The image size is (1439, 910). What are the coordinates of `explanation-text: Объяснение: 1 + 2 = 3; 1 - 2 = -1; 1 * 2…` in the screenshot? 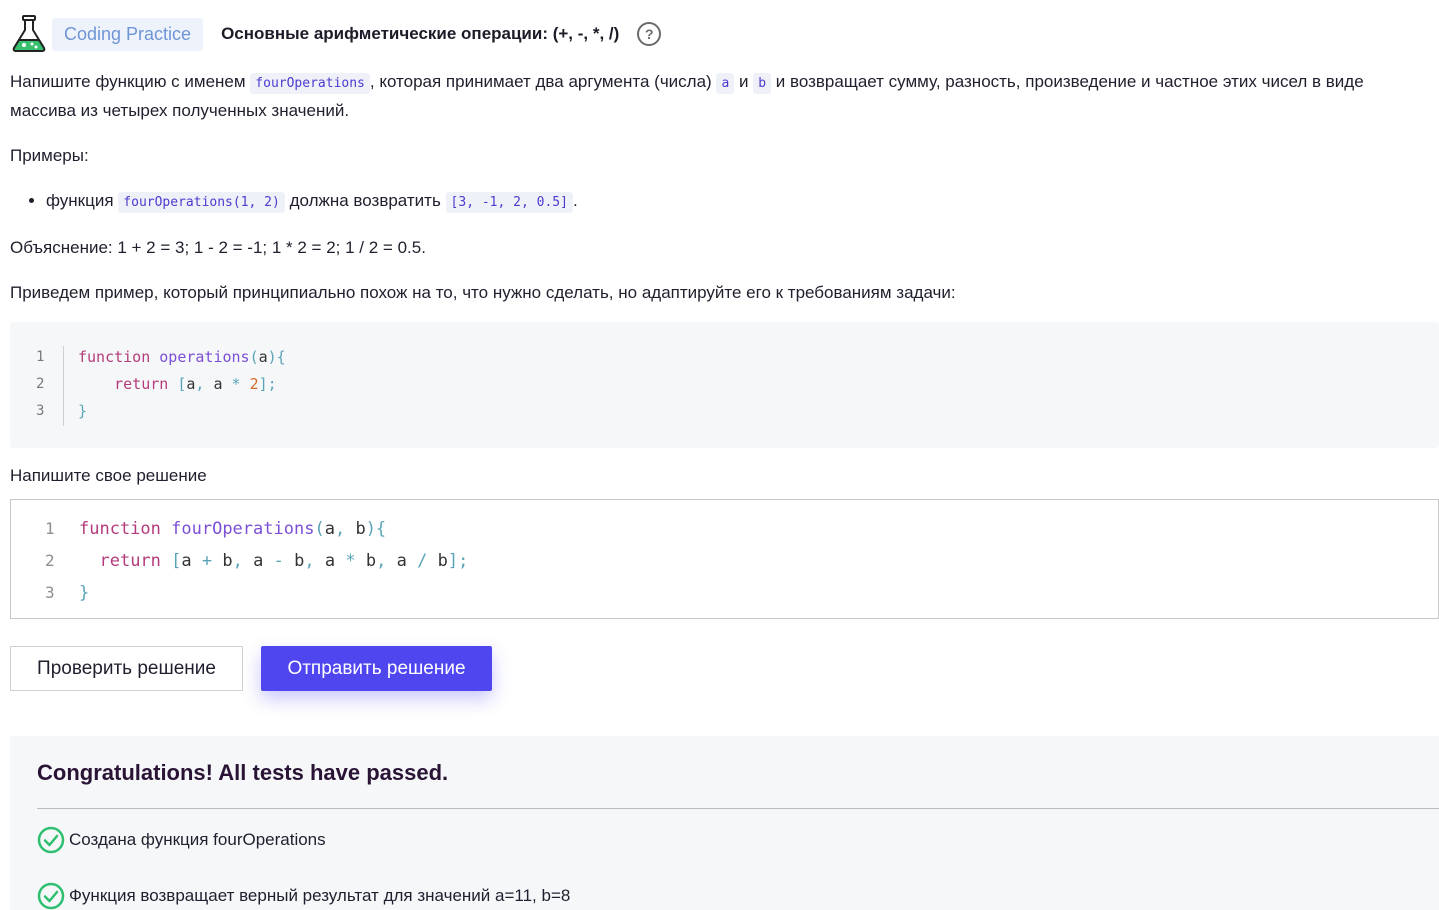 It's located at (218, 247).